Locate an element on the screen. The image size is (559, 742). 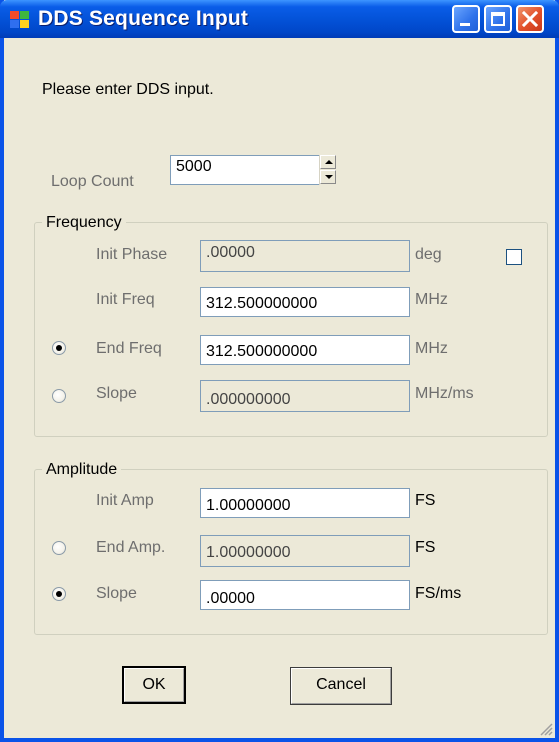
slope-freq-radio is located at coordinates (59, 396).